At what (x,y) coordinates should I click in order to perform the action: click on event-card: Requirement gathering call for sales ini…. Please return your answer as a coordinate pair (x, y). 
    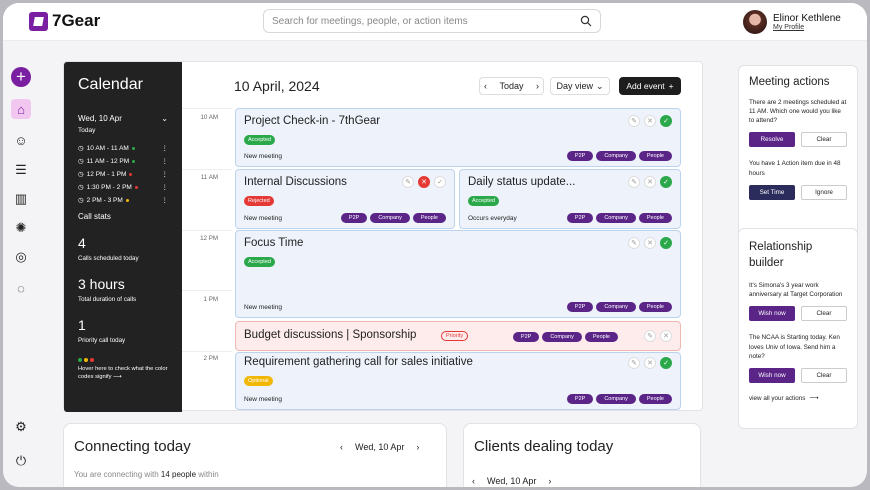
    Looking at the image, I should click on (458, 381).